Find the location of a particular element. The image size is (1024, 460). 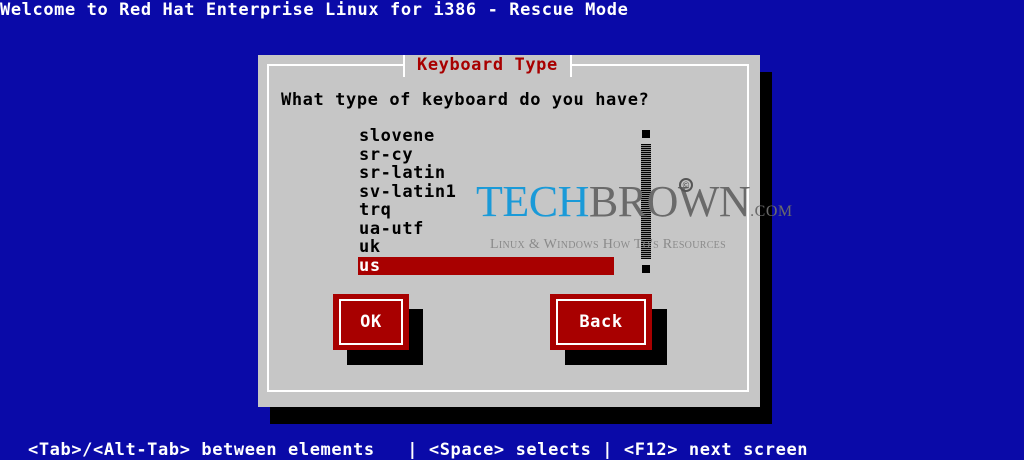

scroll-up-marker is located at coordinates (646, 134).